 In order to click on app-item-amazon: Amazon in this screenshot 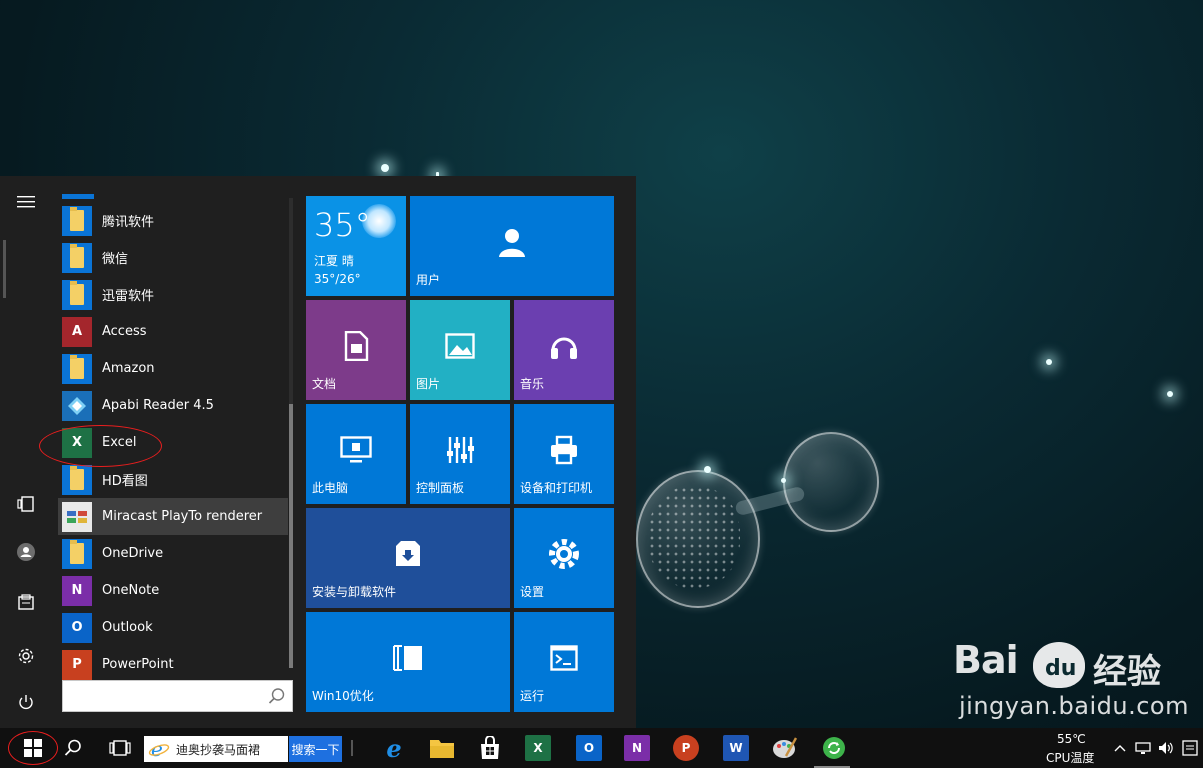, I will do `click(173, 368)`.